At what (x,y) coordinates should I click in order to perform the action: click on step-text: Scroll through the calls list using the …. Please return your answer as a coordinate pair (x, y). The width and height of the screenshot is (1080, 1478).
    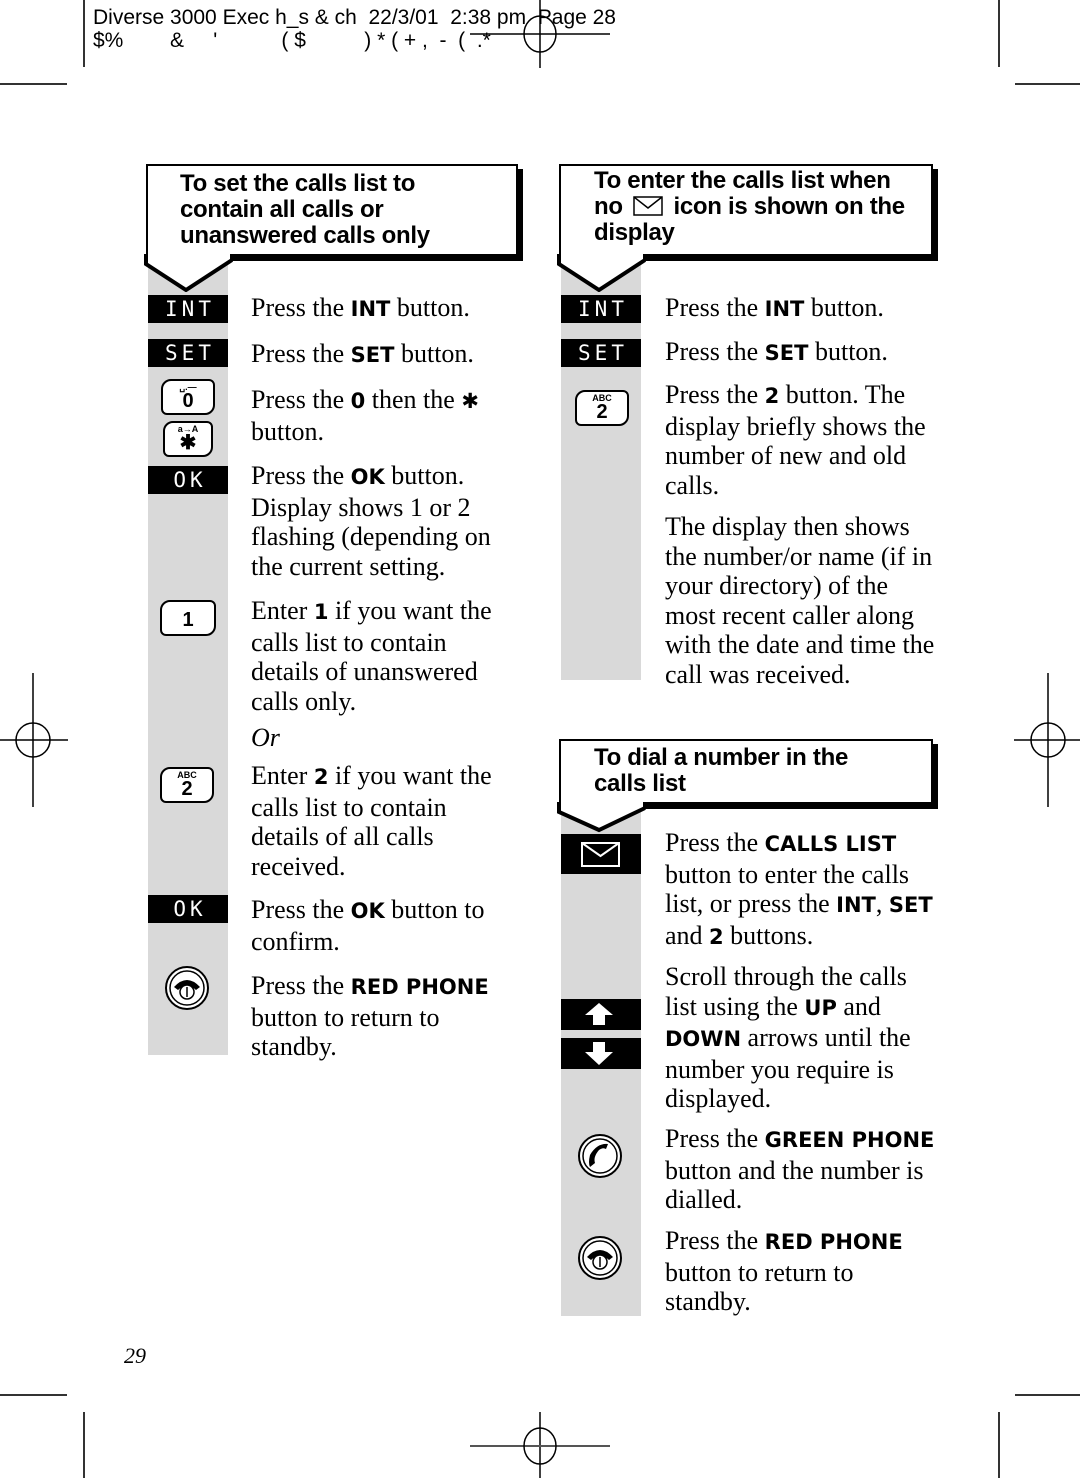
    Looking at the image, I should click on (788, 1037).